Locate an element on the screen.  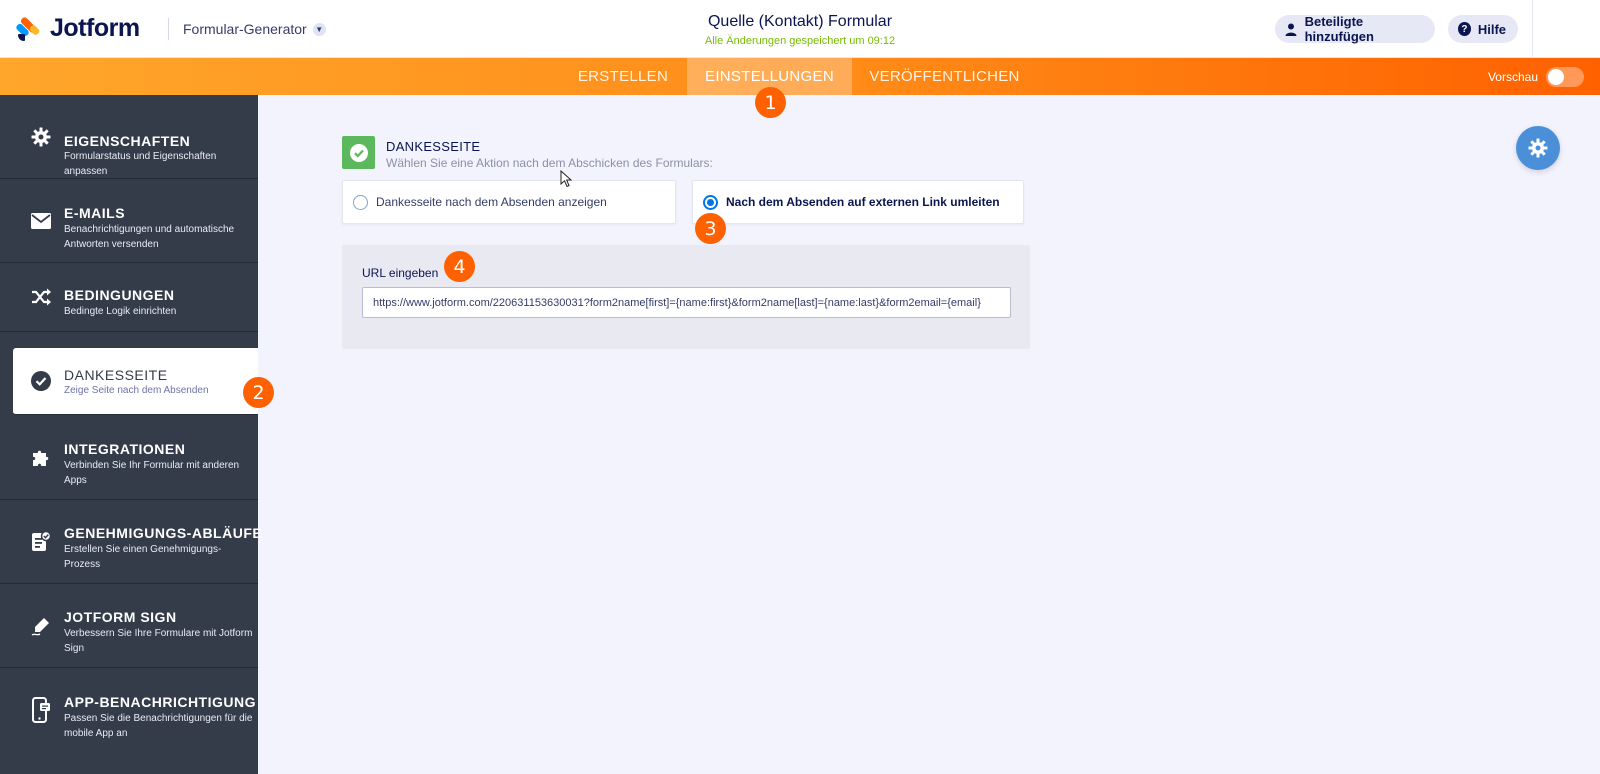
step-badge-2: 2 is located at coordinates (258, 392).